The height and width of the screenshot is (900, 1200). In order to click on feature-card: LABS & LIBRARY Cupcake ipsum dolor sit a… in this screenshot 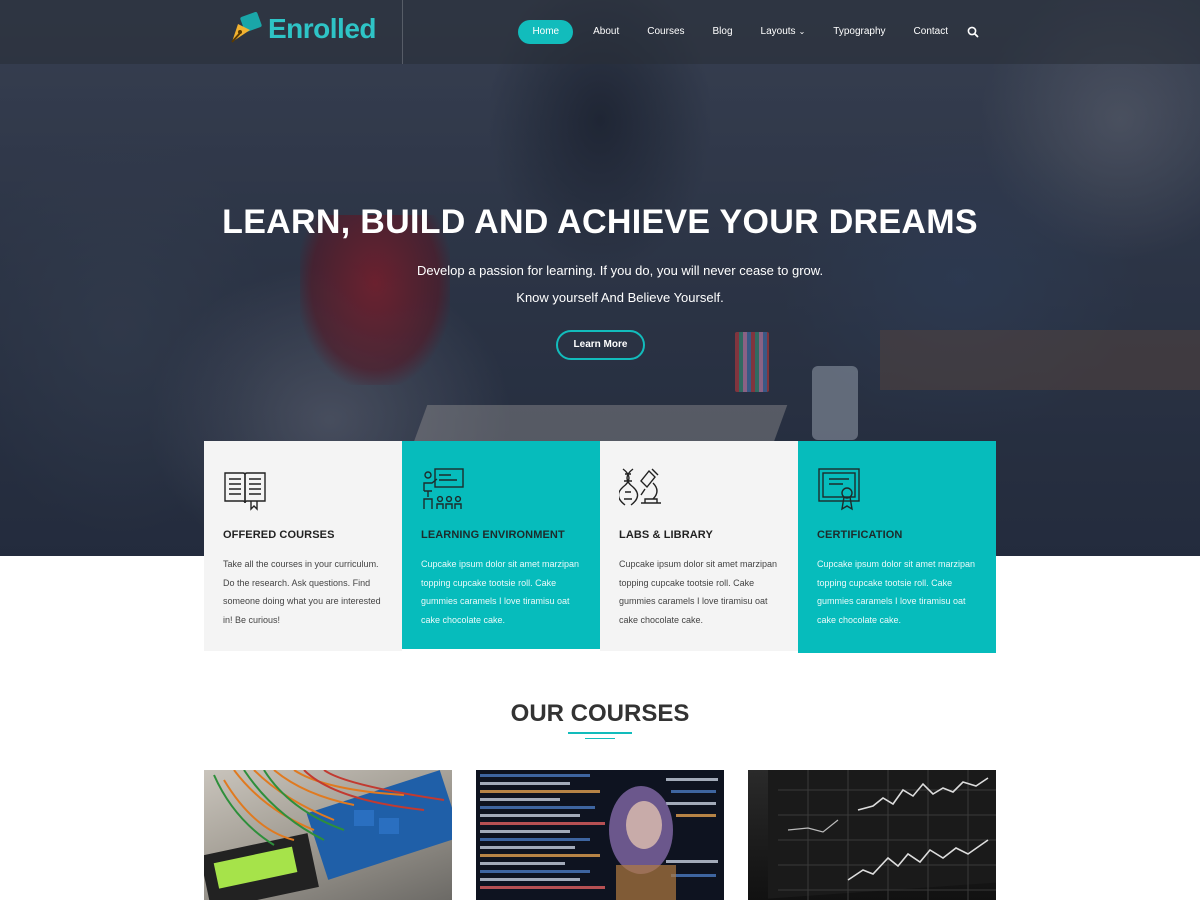, I will do `click(699, 546)`.